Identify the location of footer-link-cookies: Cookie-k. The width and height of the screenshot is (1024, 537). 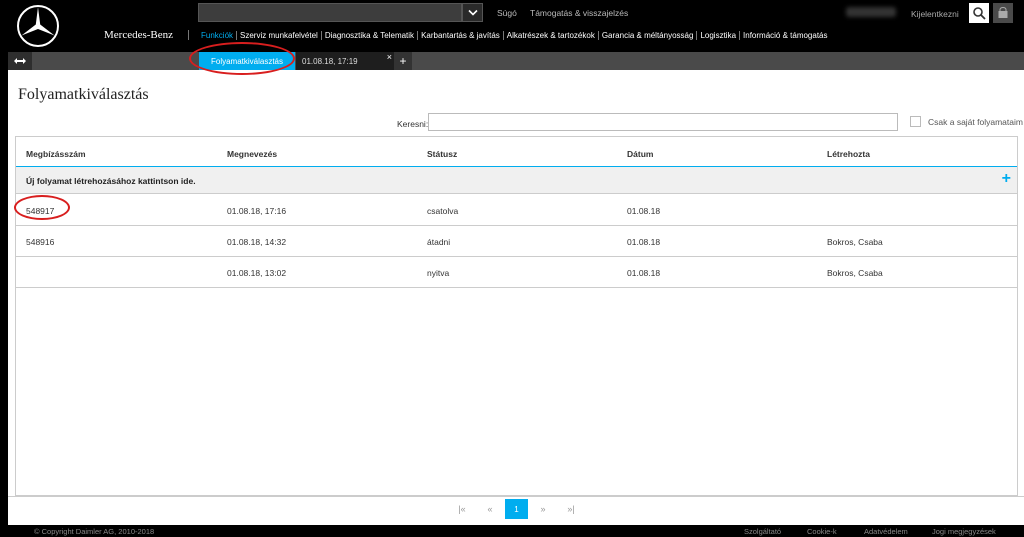
(822, 531).